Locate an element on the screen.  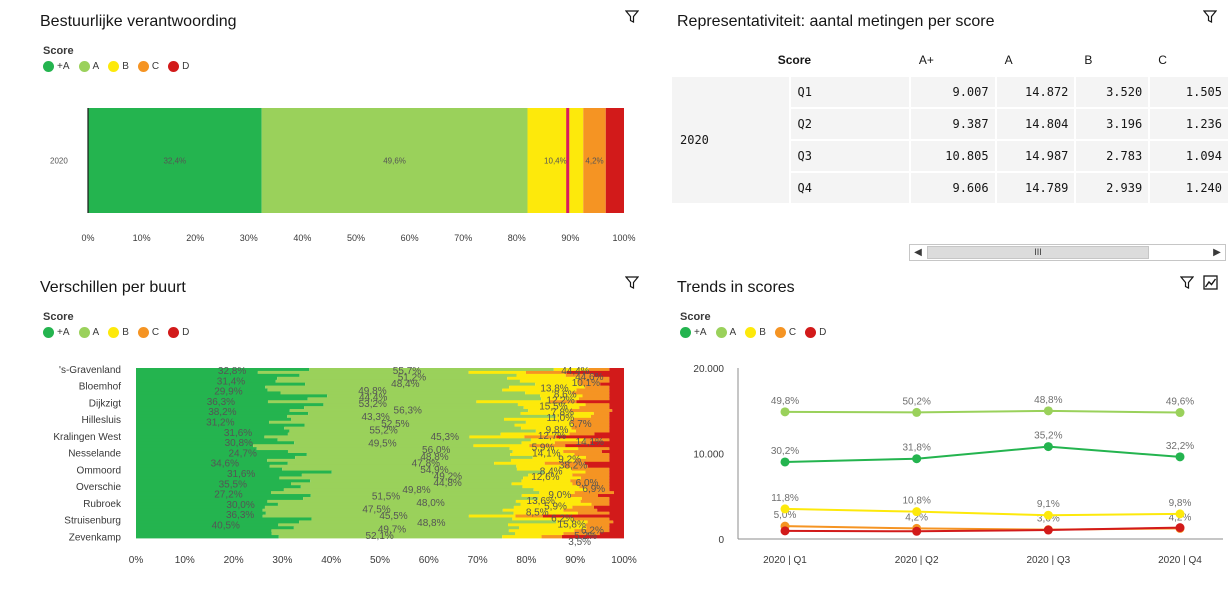
table-header-score: Score is located at coordinates (790, 60).